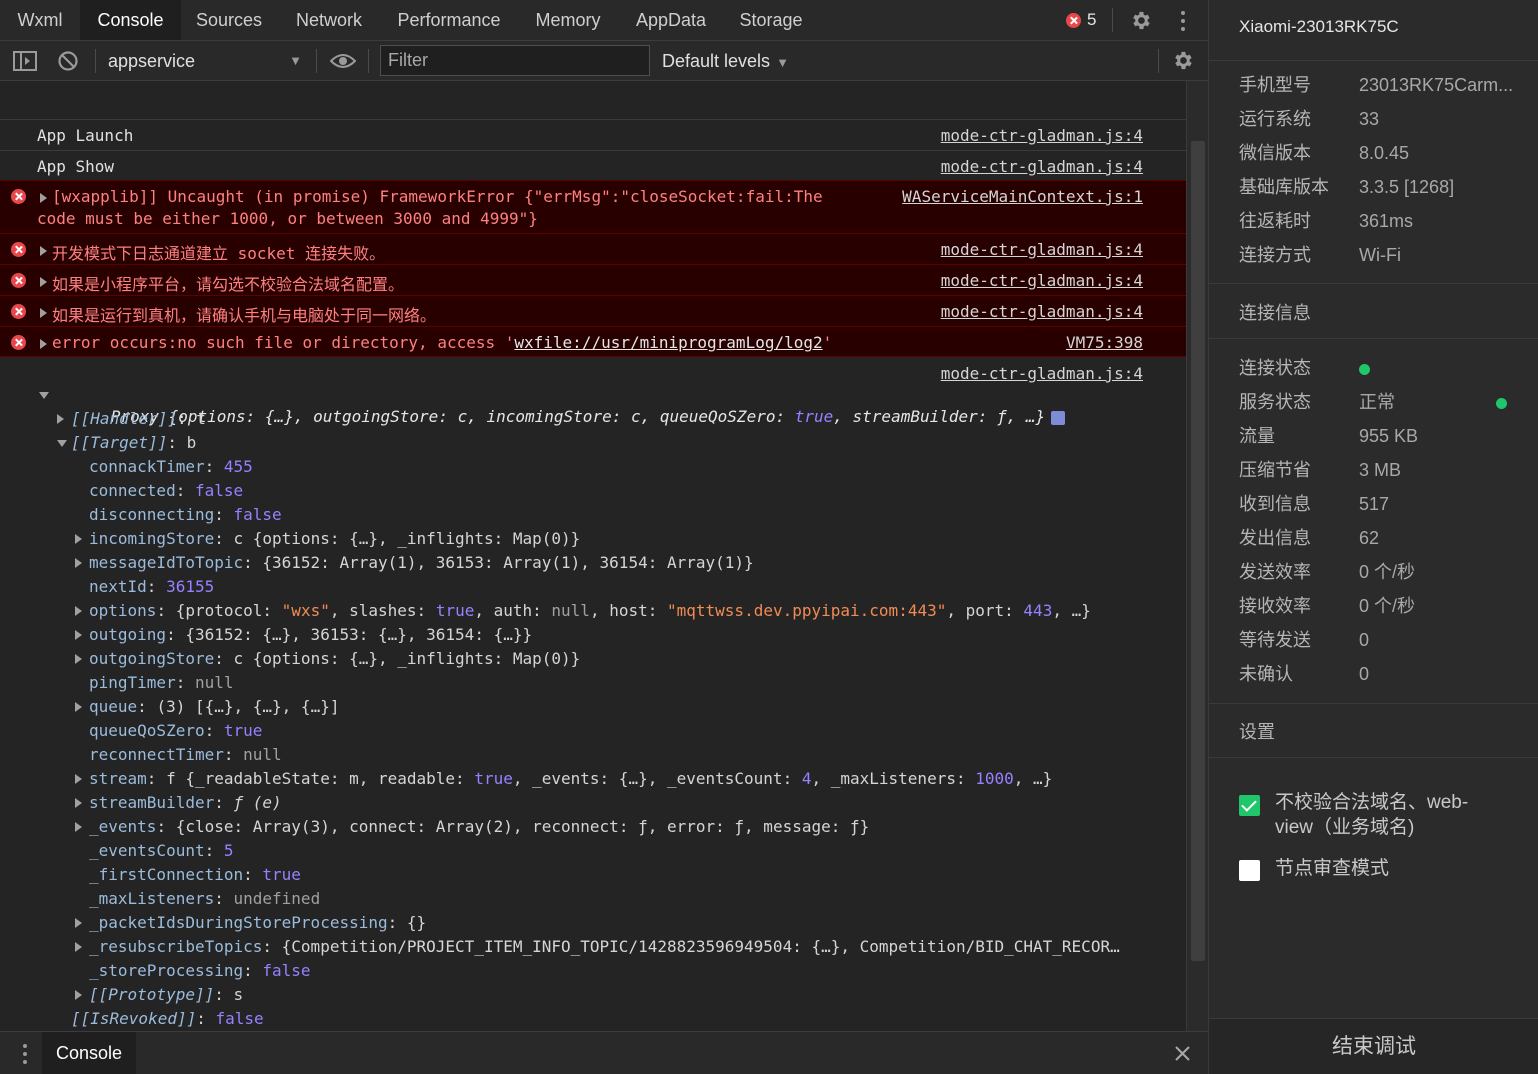 The image size is (1538, 1074). What do you see at coordinates (725, 62) in the screenshot?
I see `log-levels-dropdown: Default levels ▼` at bounding box center [725, 62].